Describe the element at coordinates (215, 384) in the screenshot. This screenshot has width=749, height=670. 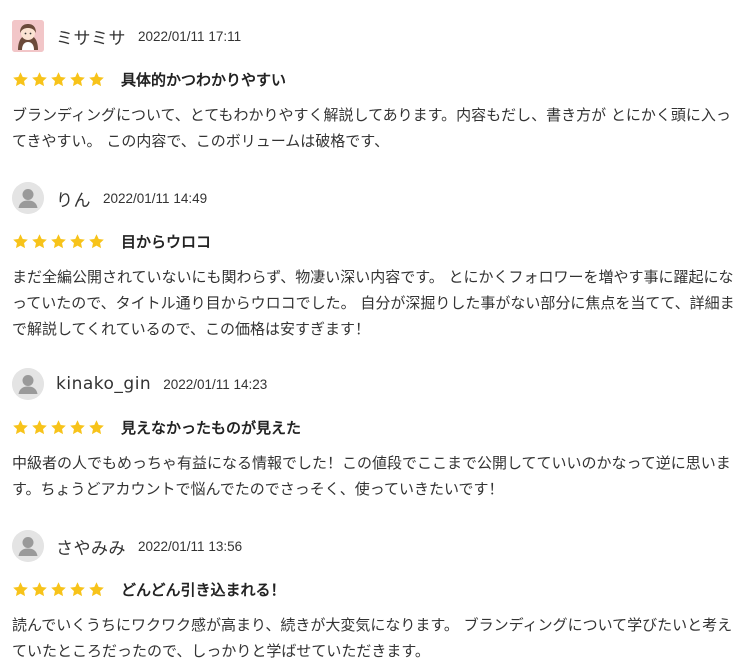
I see `review-date: 2022/01/11 14:23` at that location.